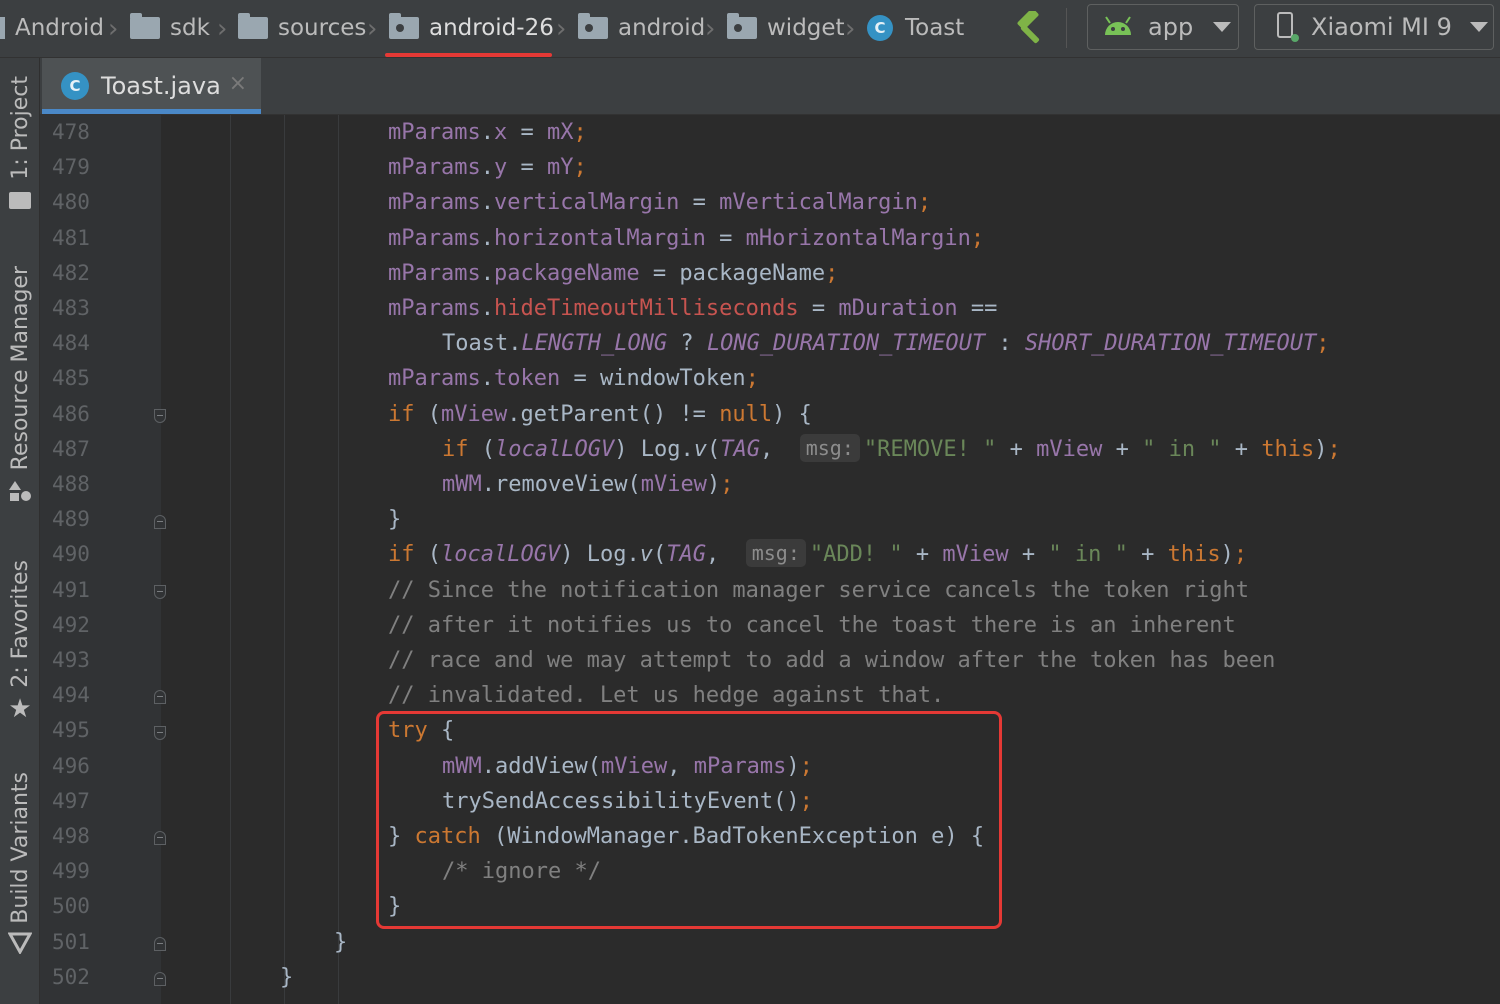  What do you see at coordinates (71, 378) in the screenshot?
I see `line-number: 485` at bounding box center [71, 378].